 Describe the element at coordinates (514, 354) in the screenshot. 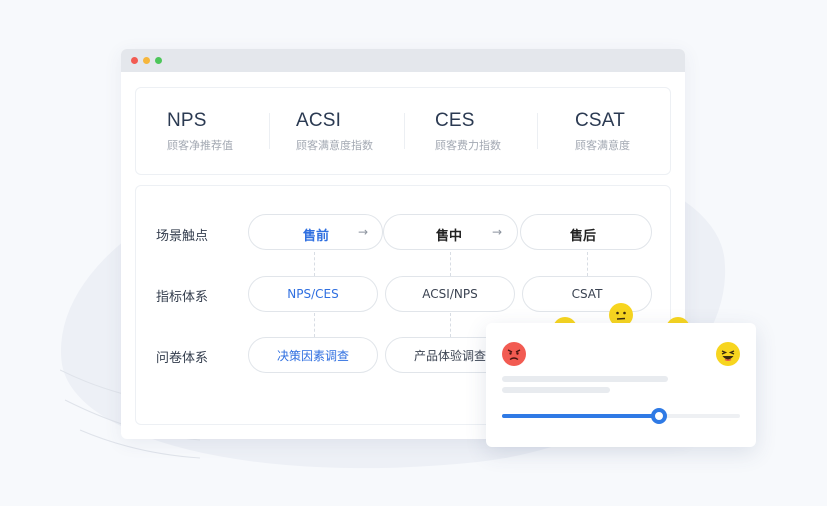

I see `angry-face-icon` at that location.